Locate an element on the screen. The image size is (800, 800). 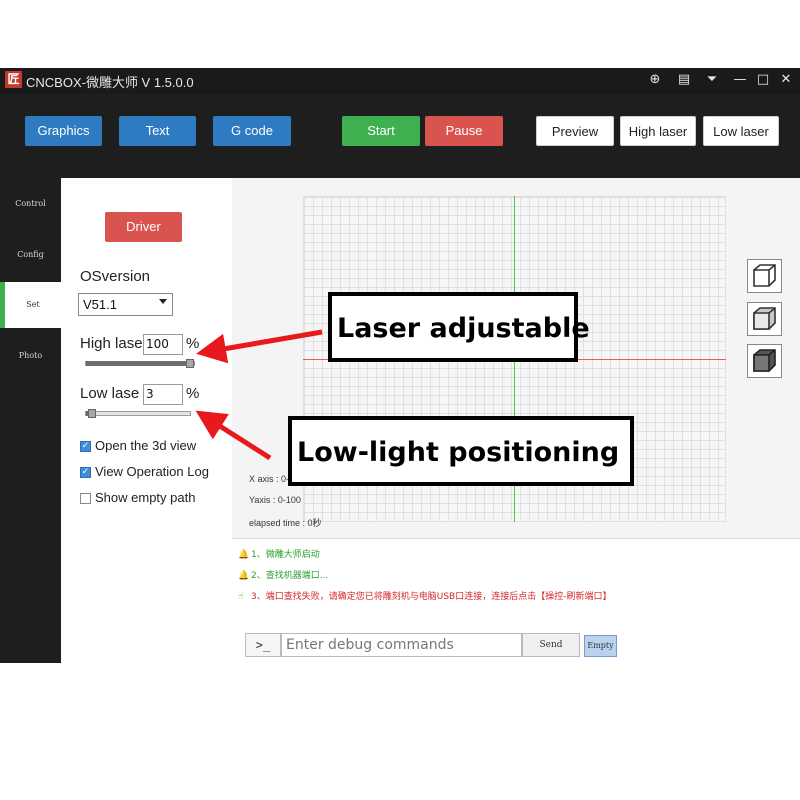
app-logo: 匠 is located at coordinates (13, 79).